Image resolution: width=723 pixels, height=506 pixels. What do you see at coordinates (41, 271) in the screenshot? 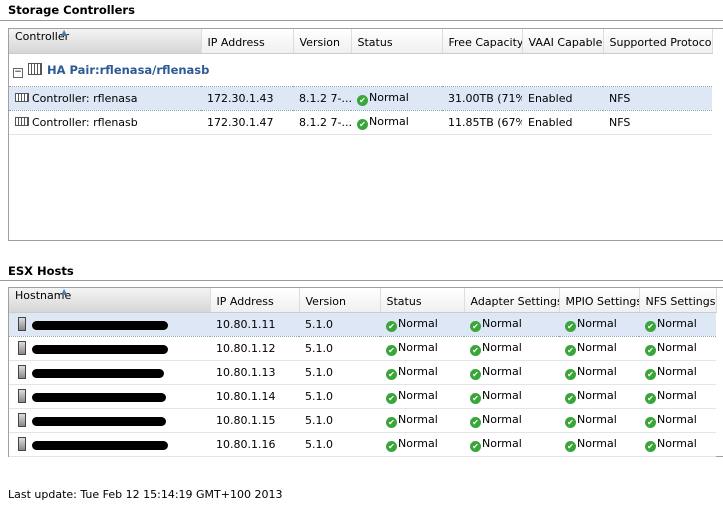
I see `esx-hosts-title: ESX Hosts` at bounding box center [41, 271].